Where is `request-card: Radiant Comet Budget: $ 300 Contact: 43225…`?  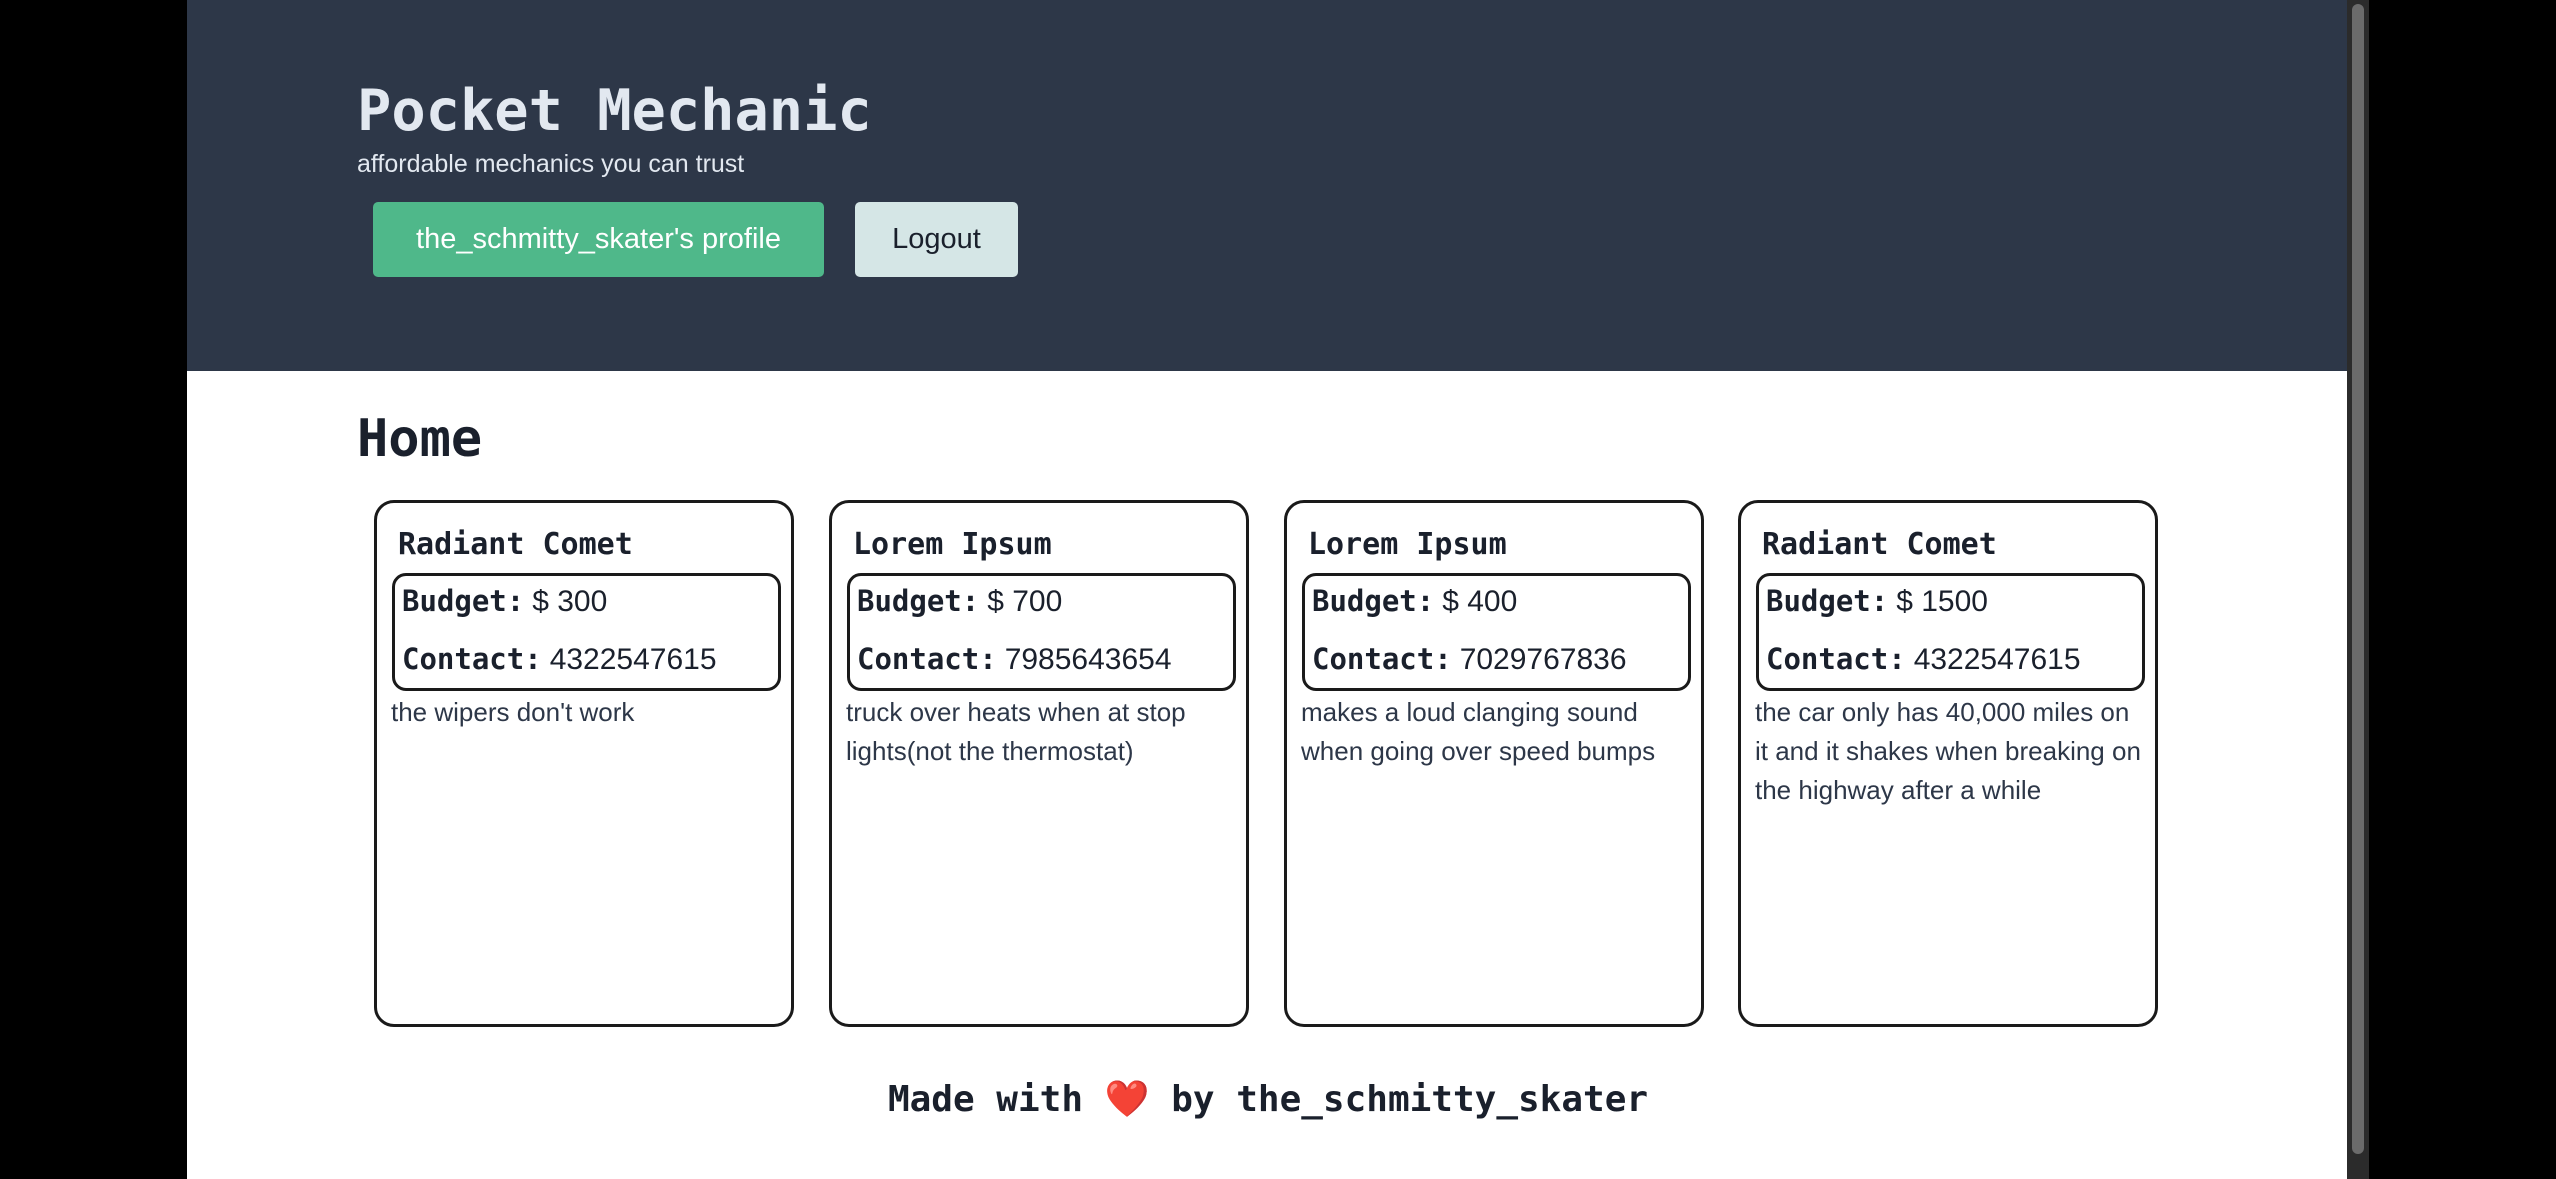
request-card: Radiant Comet Budget: $ 300 Contact: 43225… is located at coordinates (584, 763).